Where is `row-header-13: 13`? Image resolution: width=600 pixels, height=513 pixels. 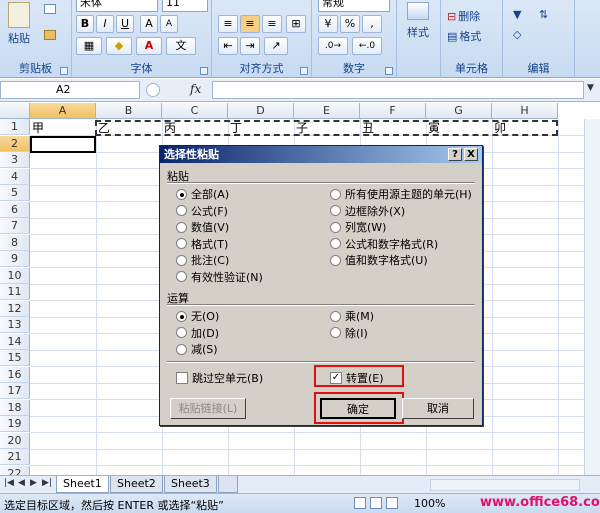
row-header-13: 13 is located at coordinates (15, 325).